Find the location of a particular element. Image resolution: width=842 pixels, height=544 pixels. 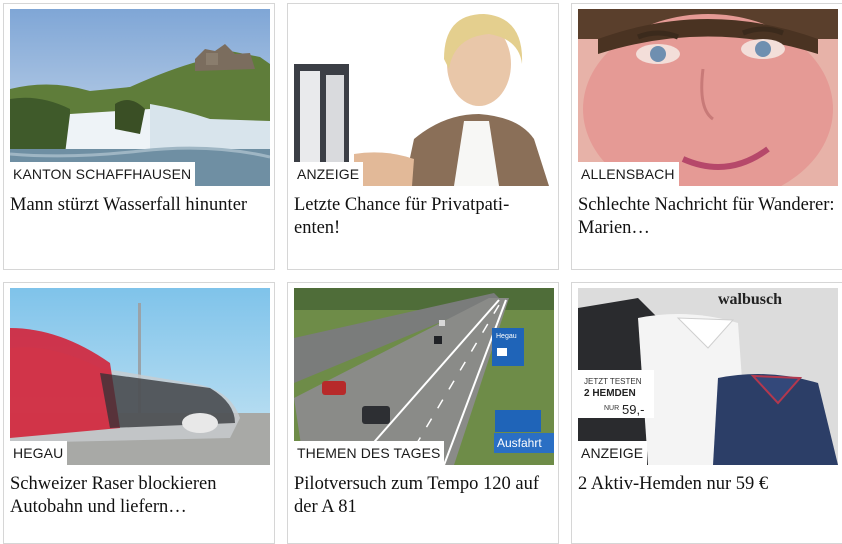

highway-photo: Ausfahrt Hegau THEMEN DES TAGES is located at coordinates (424, 376).